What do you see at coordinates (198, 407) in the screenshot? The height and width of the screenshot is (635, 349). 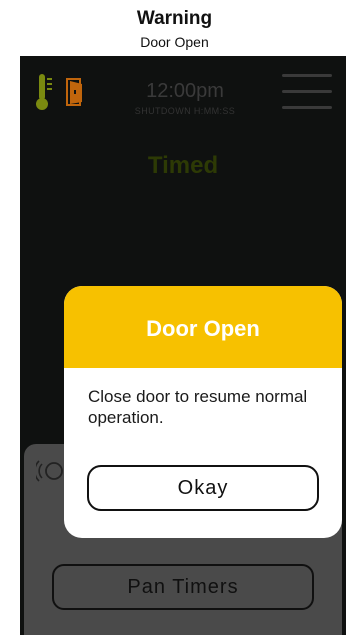 I see `dialog-message: Close door to resume normal operation.` at bounding box center [198, 407].